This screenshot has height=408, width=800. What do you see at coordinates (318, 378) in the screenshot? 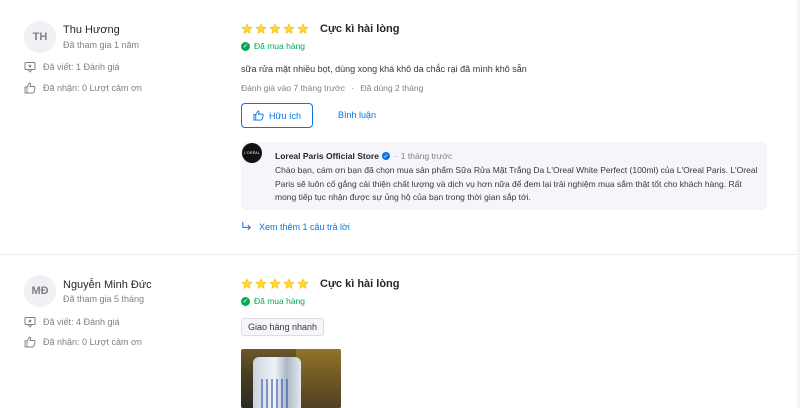
I see `photo-background` at bounding box center [318, 378].